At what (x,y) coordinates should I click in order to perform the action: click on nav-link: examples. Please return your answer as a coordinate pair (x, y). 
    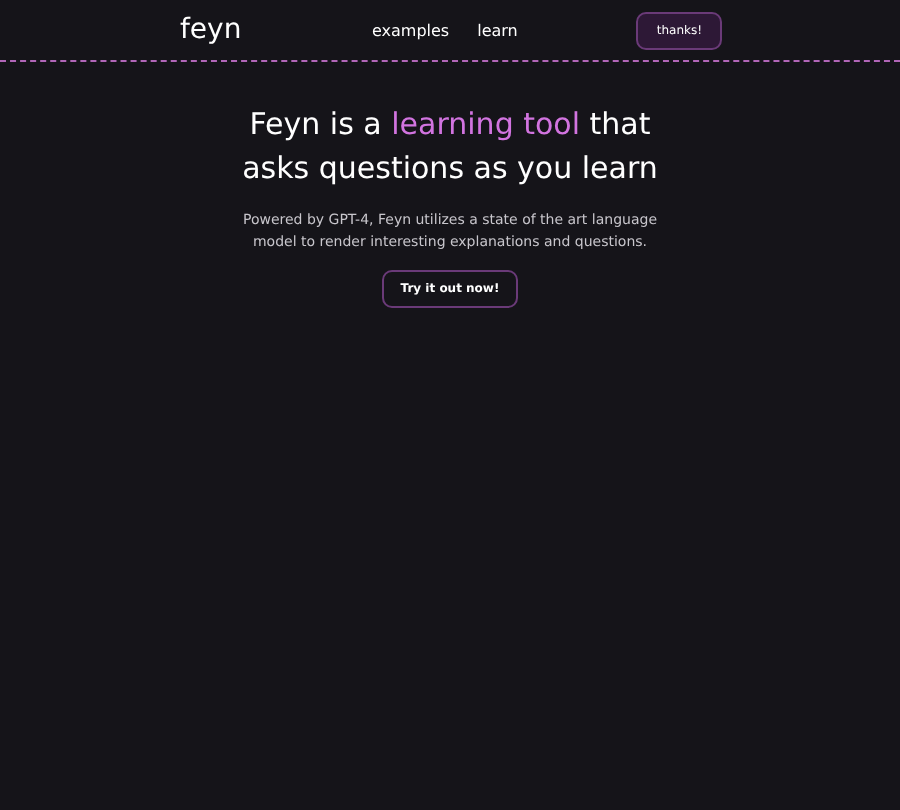
    Looking at the image, I should click on (411, 30).